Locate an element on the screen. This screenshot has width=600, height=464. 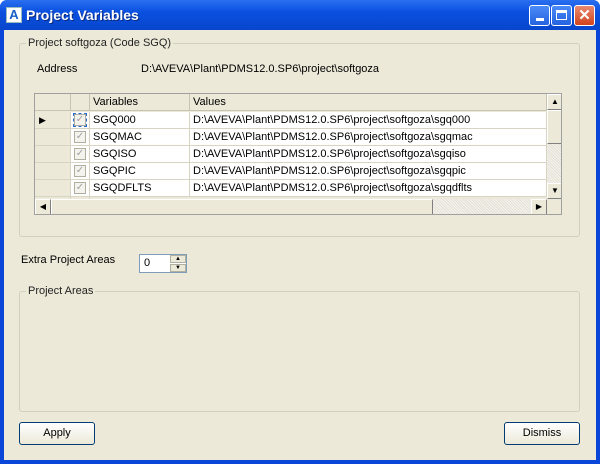
extra-areas-spinner: 0 ▲ ▼ is located at coordinates (163, 263).